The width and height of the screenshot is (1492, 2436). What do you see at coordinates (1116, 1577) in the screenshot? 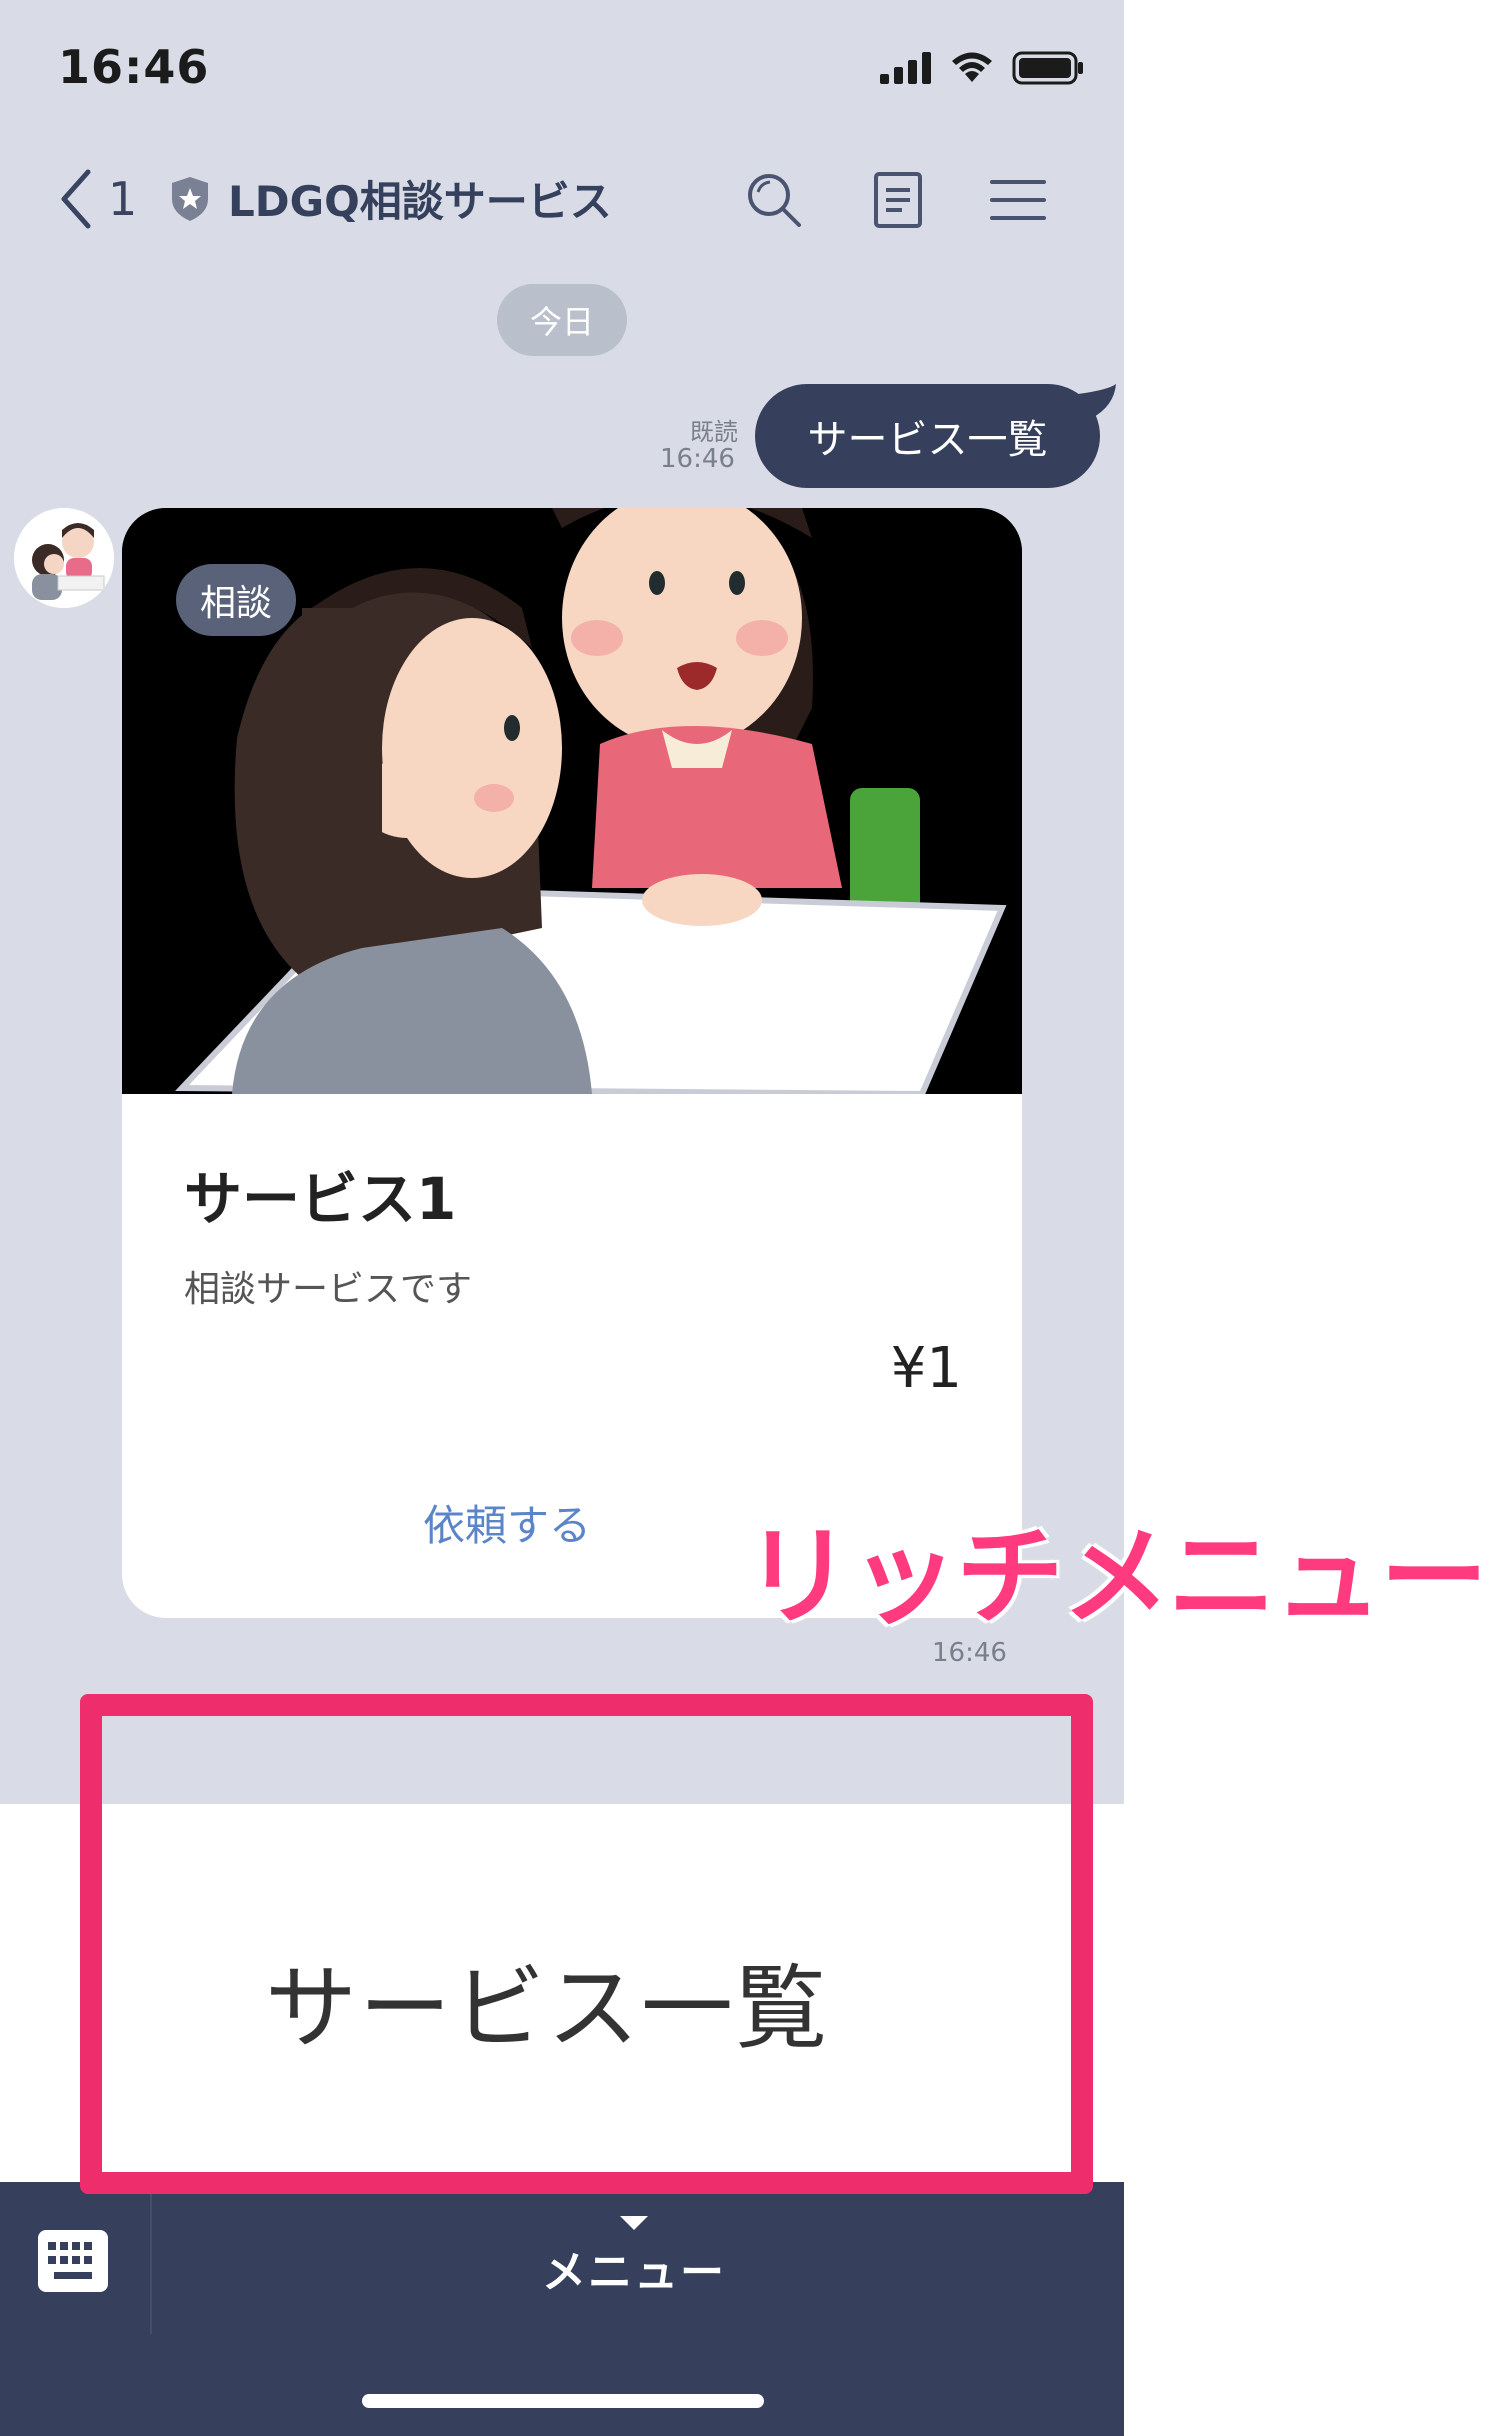
I see `annotation-label: リッチメニュー` at bounding box center [1116, 1577].